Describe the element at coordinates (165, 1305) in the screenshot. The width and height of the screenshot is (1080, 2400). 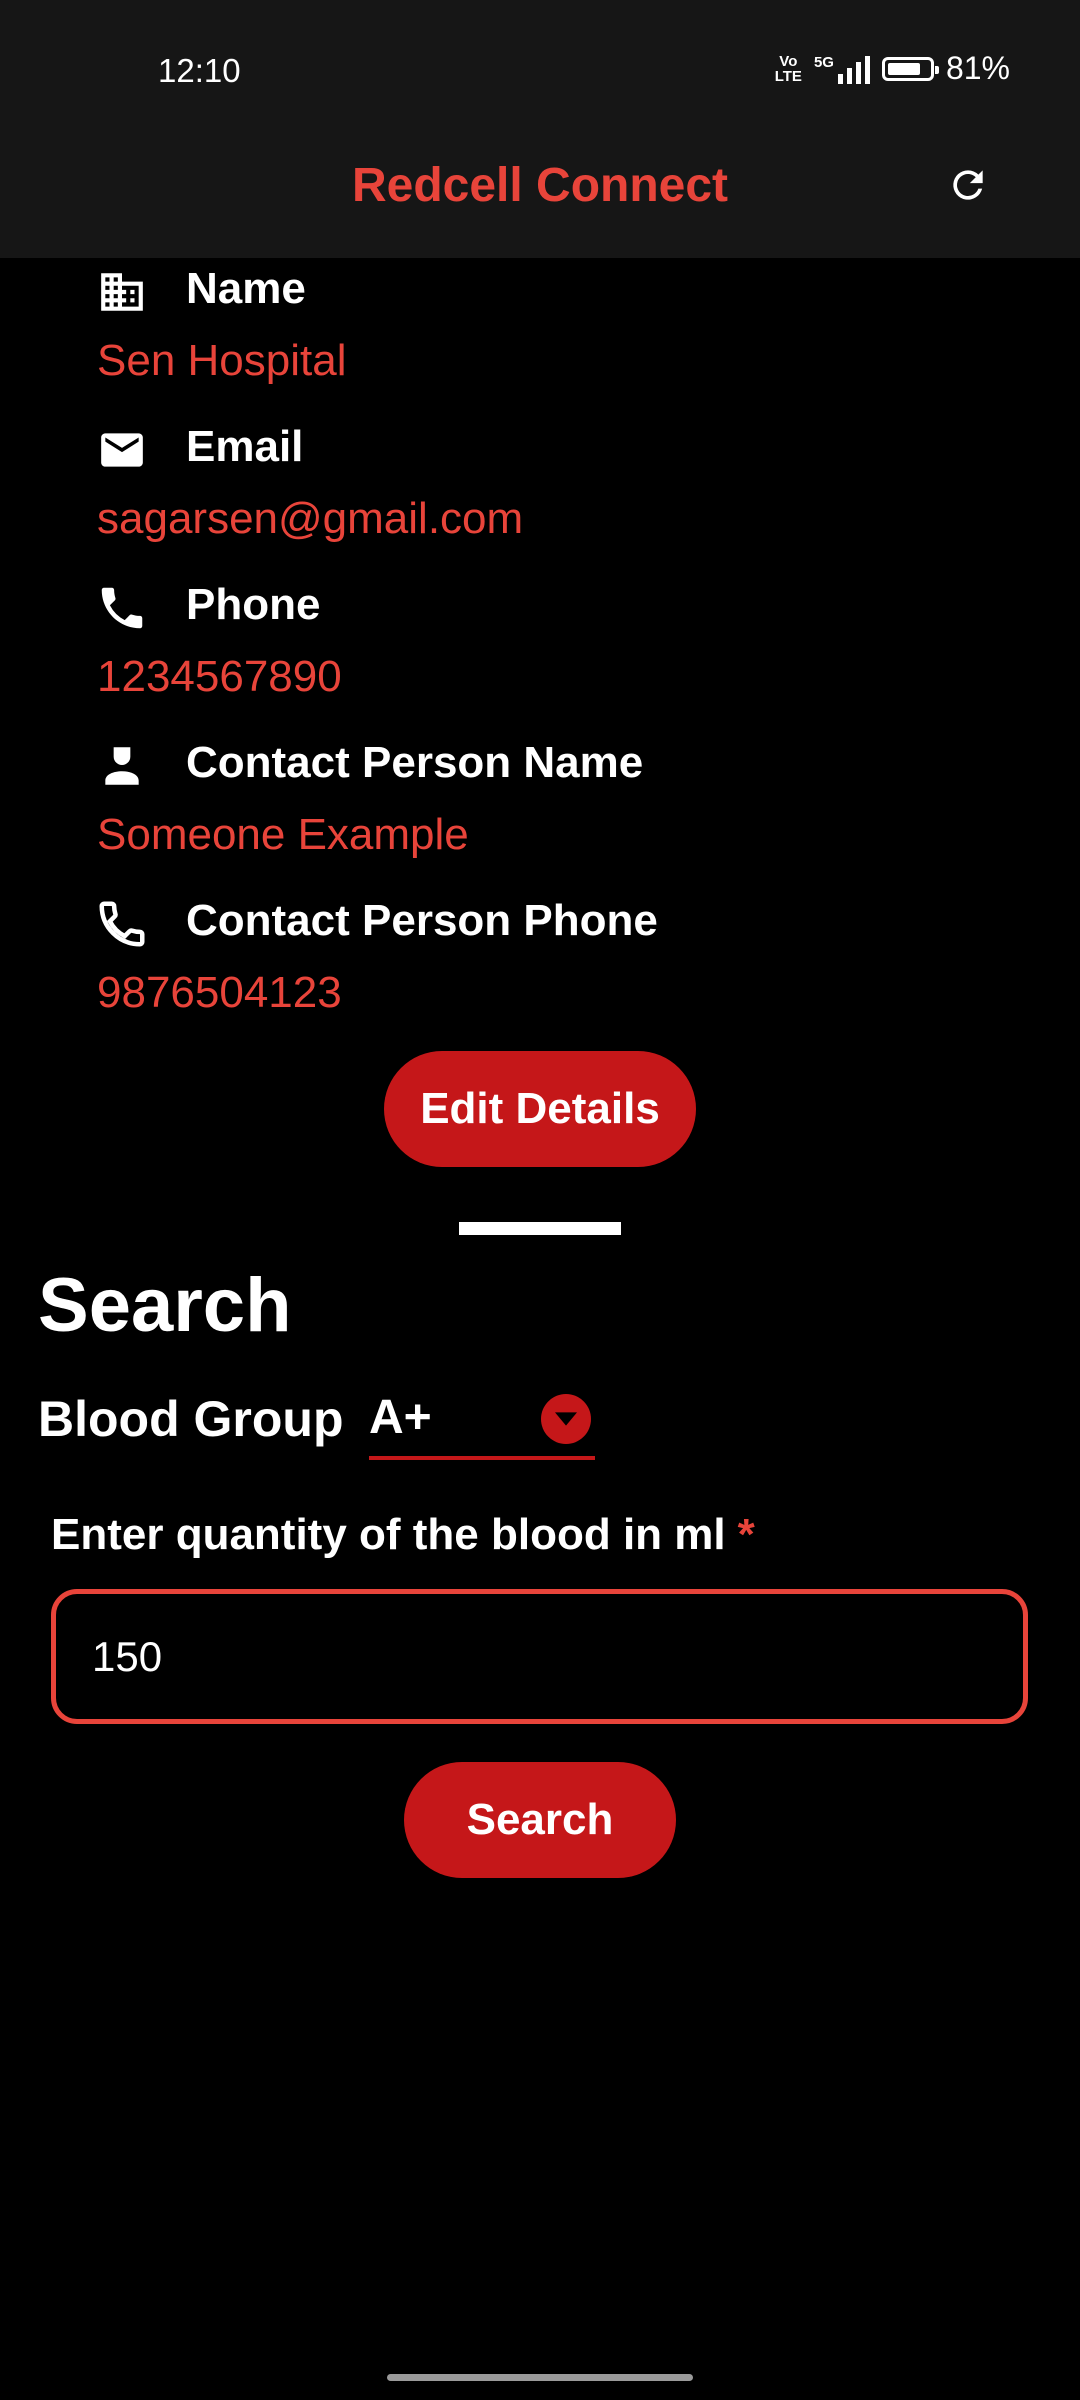
I see `search-heading: Search` at that location.